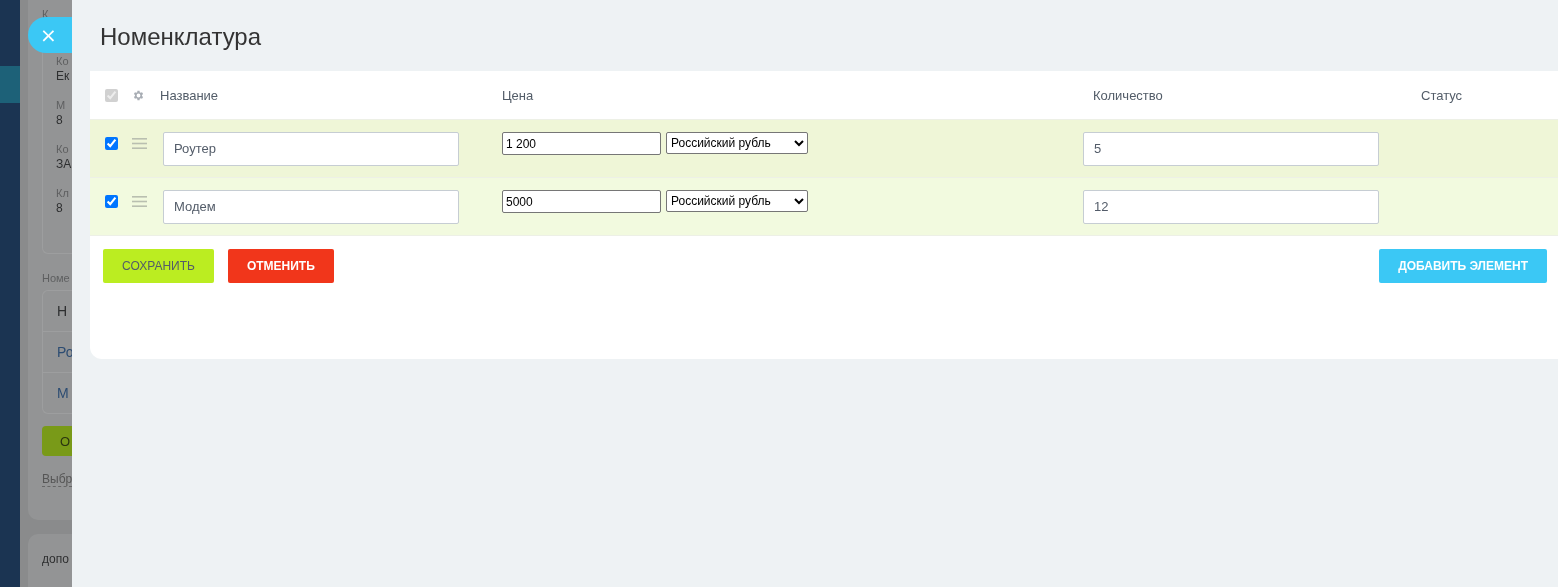 The height and width of the screenshot is (587, 1558). Describe the element at coordinates (138, 95) in the screenshot. I see `settings-icon` at that location.